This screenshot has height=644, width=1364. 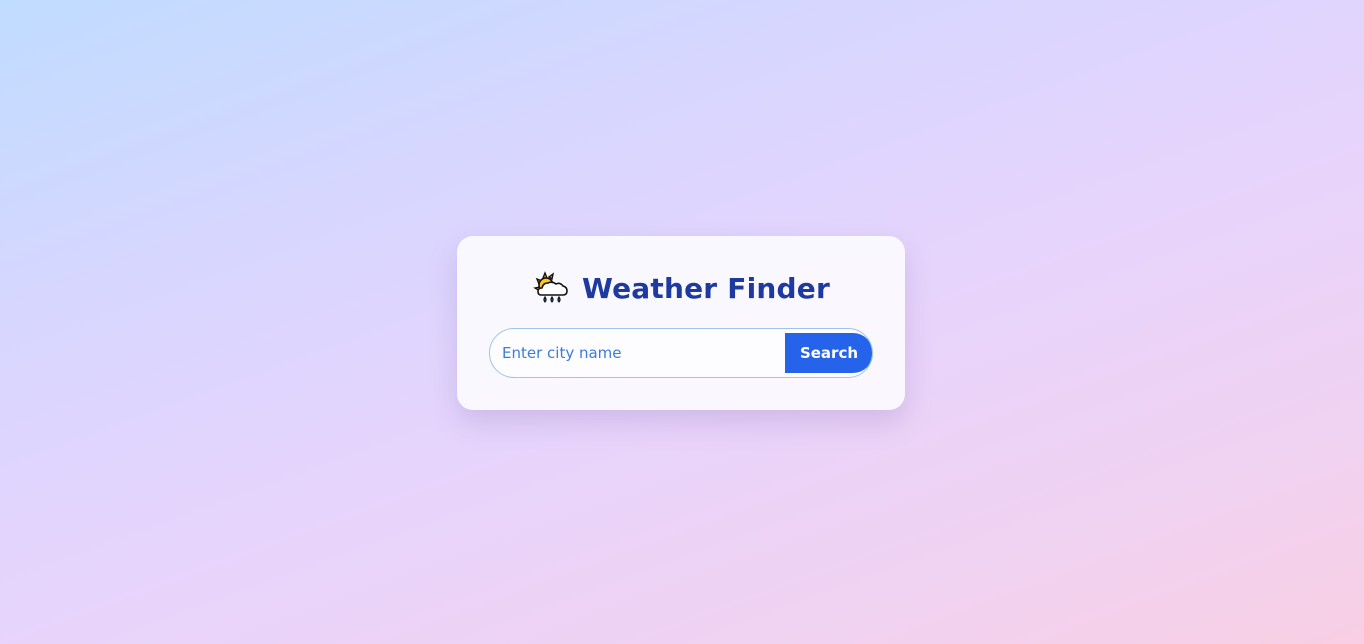 I want to click on app-title: Weather Finder, so click(x=706, y=288).